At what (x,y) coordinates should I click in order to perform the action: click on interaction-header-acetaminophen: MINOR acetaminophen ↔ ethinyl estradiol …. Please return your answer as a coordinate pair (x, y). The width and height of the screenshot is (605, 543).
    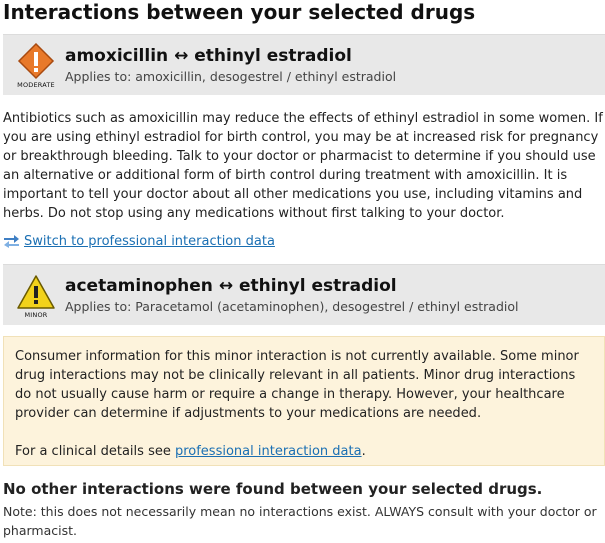
    Looking at the image, I should click on (304, 294).